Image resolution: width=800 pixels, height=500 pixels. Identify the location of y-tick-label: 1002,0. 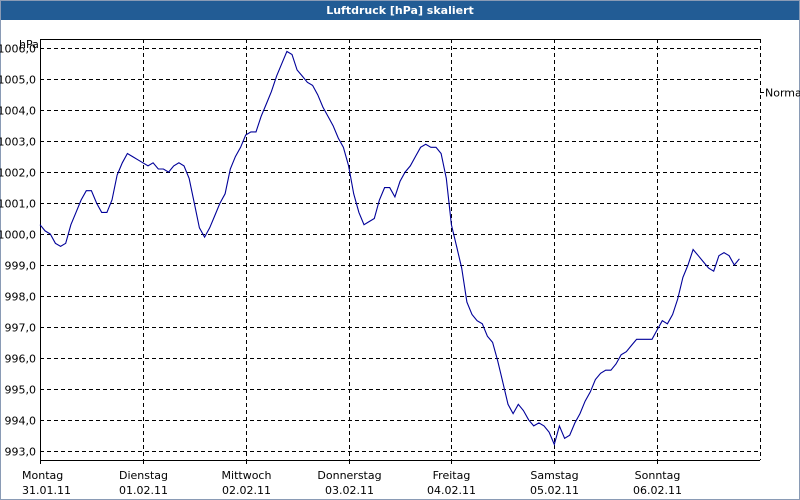
(18, 173).